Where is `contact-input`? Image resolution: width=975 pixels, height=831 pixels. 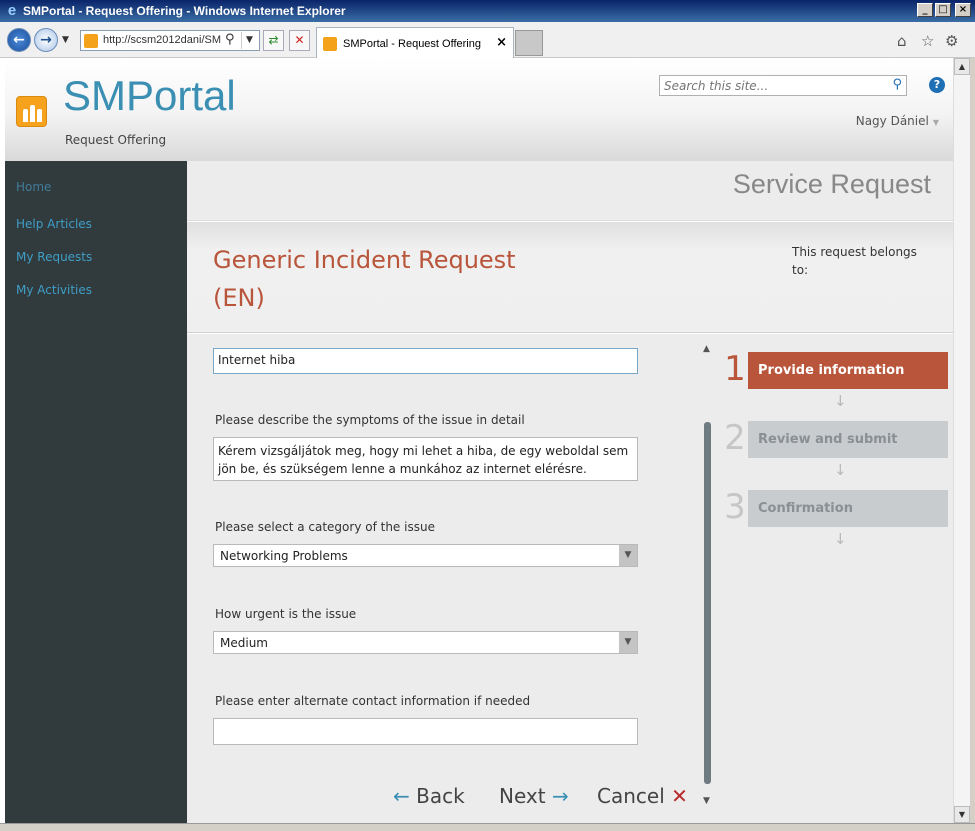 contact-input is located at coordinates (425, 731).